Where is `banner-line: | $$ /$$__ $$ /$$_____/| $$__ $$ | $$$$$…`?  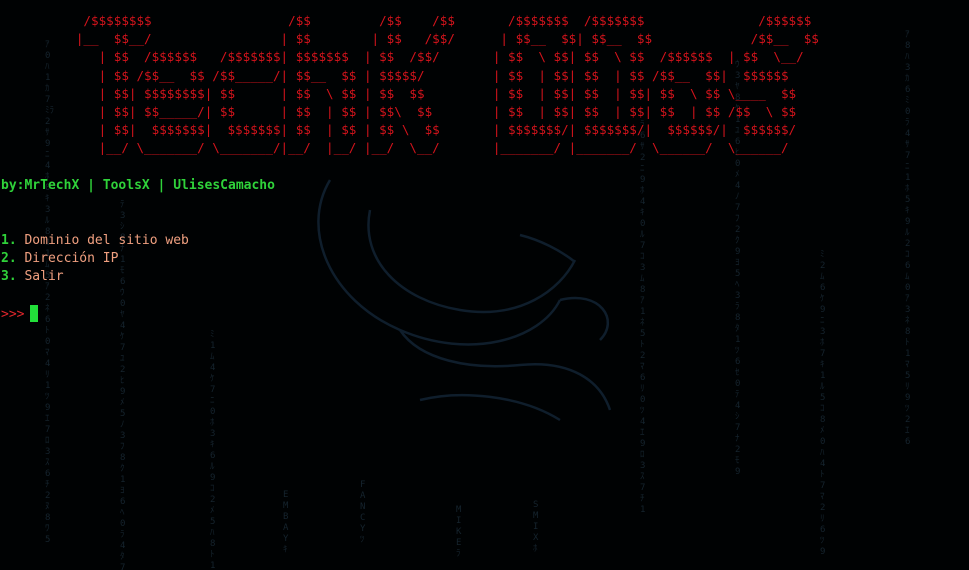
banner-line: | $$ /$$__ $$ /$$_____/| $$__ $$ | $$$$$… is located at coordinates (398, 75).